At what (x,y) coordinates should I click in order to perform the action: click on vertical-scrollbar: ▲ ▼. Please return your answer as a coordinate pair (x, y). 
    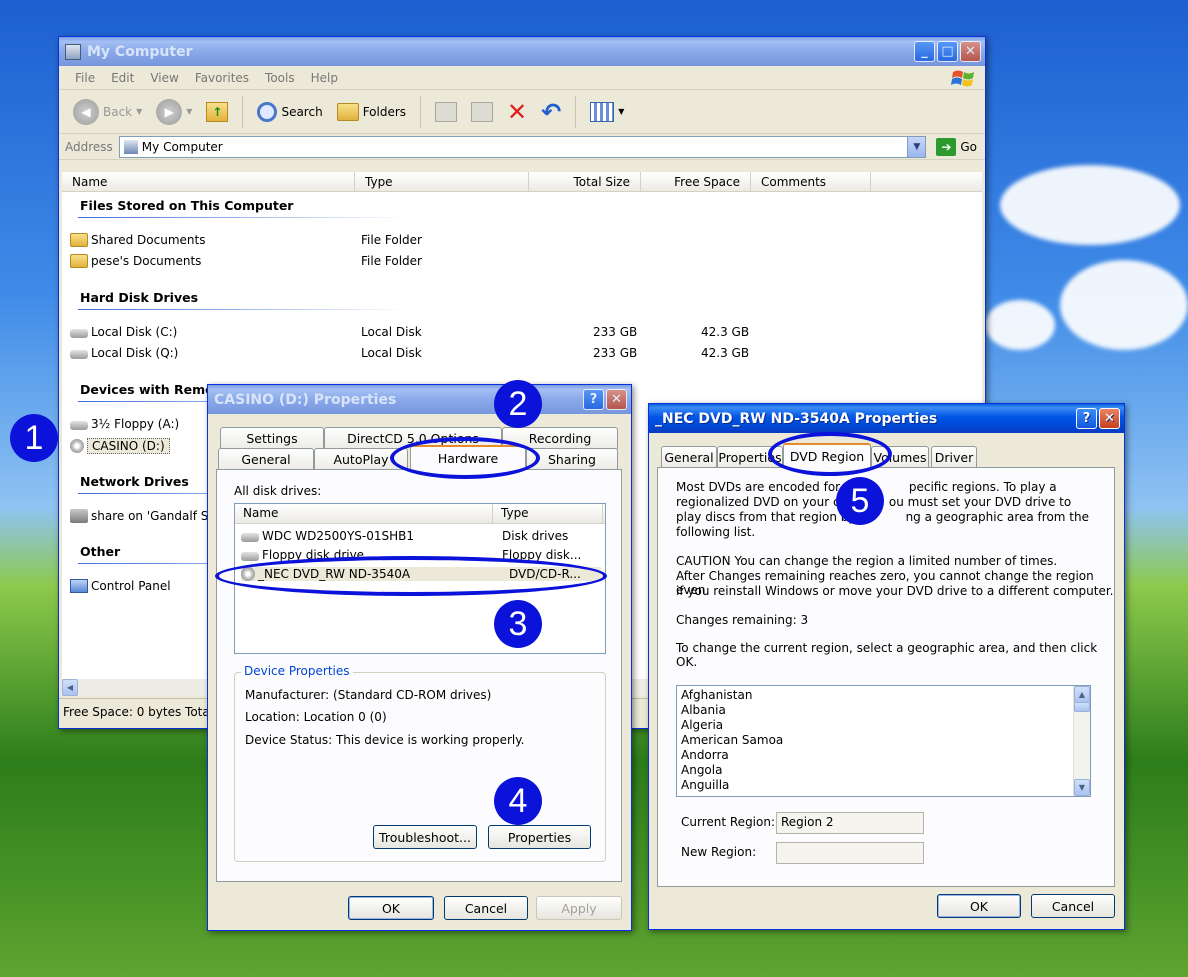
    Looking at the image, I should click on (1081, 741).